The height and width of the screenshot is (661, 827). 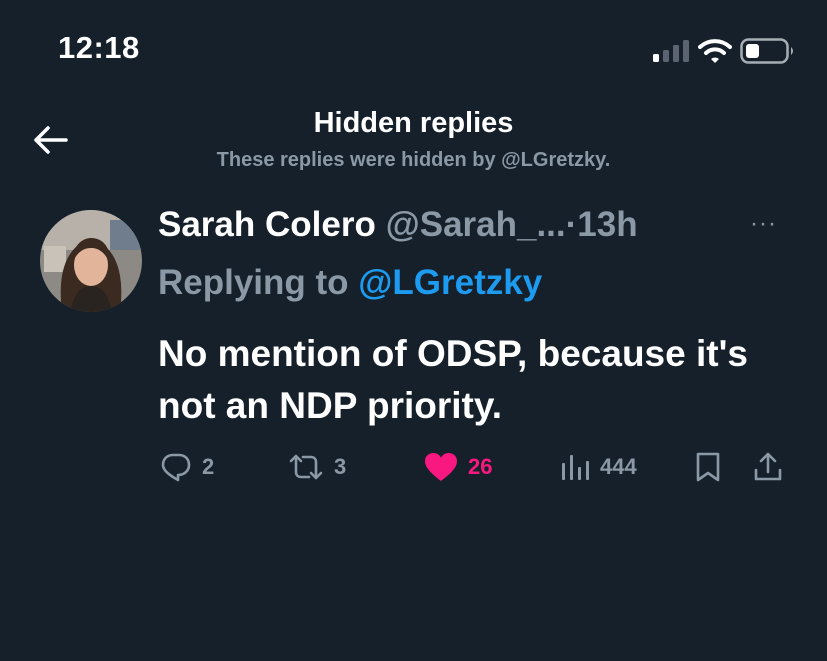 I want to click on tweet-header: Sarah Colero @Sarah_...·13h, so click(x=398, y=225).